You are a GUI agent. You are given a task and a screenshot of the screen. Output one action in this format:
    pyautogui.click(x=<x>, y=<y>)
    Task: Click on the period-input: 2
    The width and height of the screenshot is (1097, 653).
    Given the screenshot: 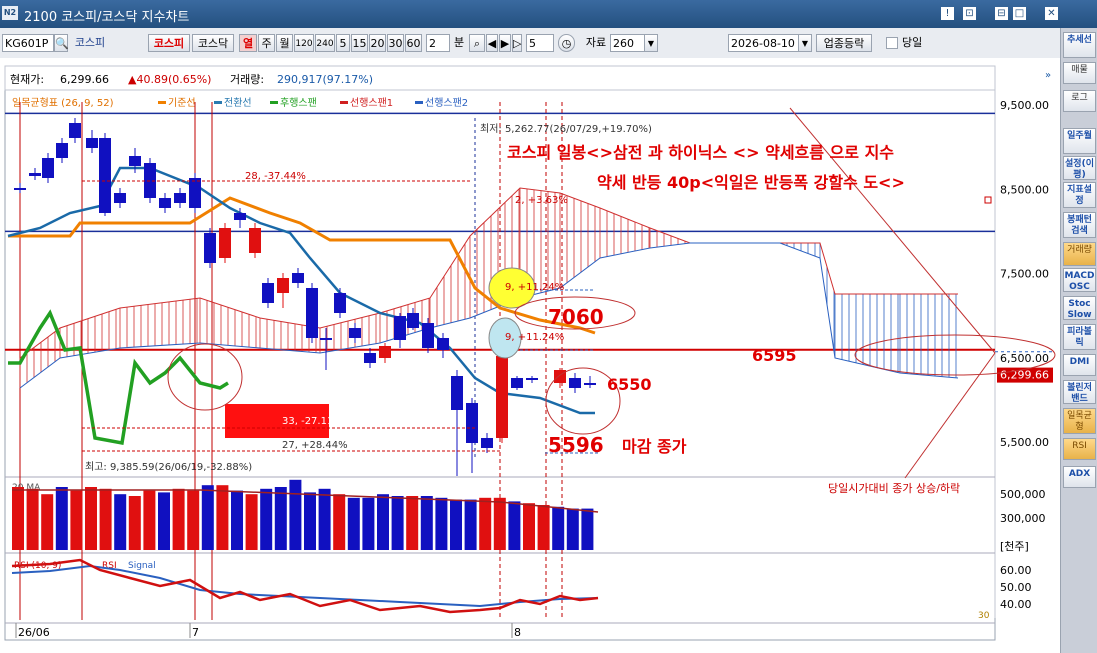 What is the action you would take?
    pyautogui.click(x=438, y=43)
    